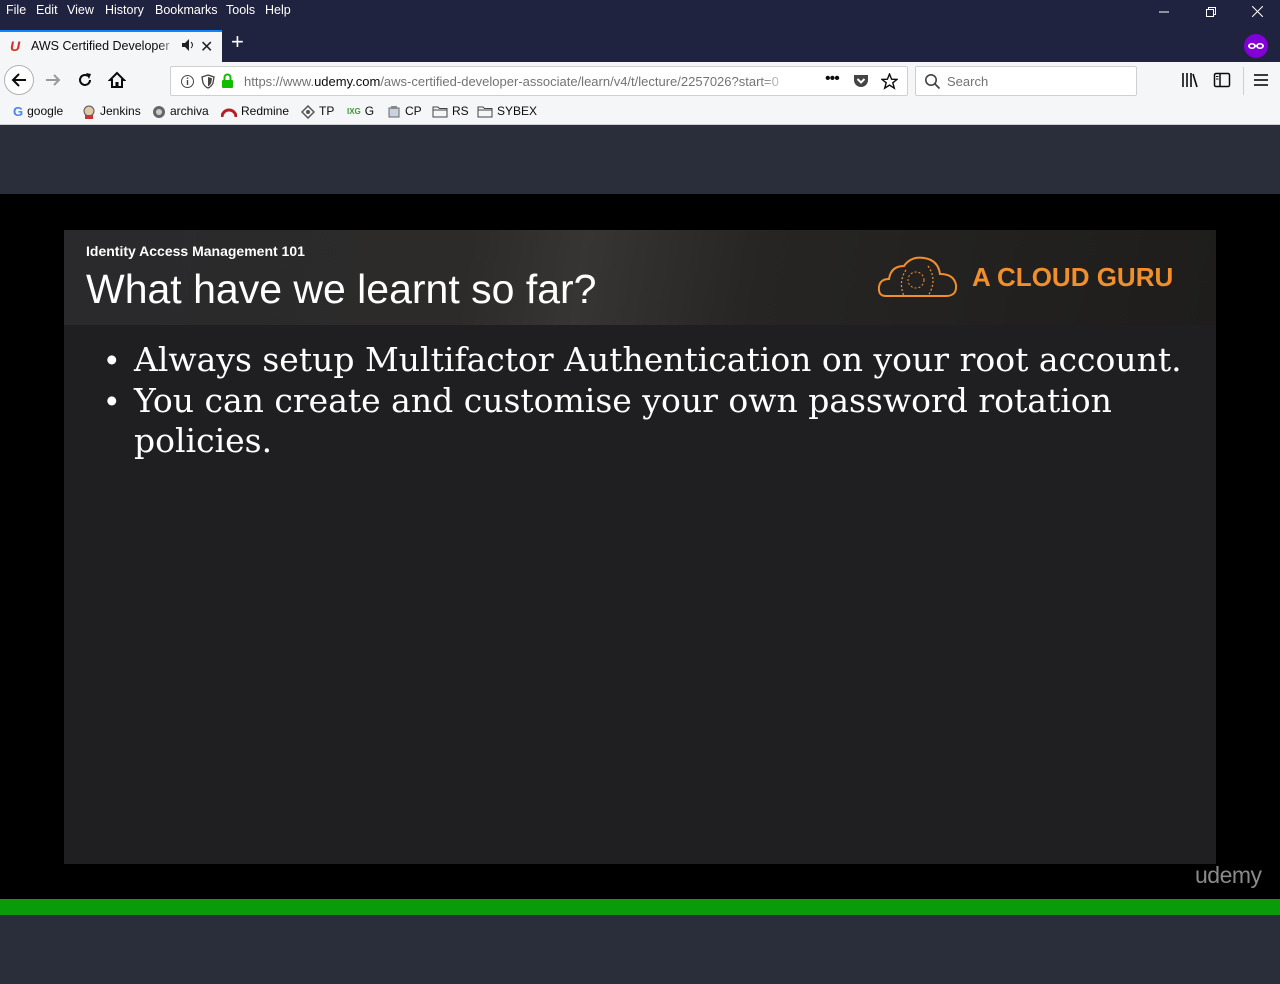 The width and height of the screenshot is (1280, 984). I want to click on slide-title: What have we learnt so far?, so click(341, 289).